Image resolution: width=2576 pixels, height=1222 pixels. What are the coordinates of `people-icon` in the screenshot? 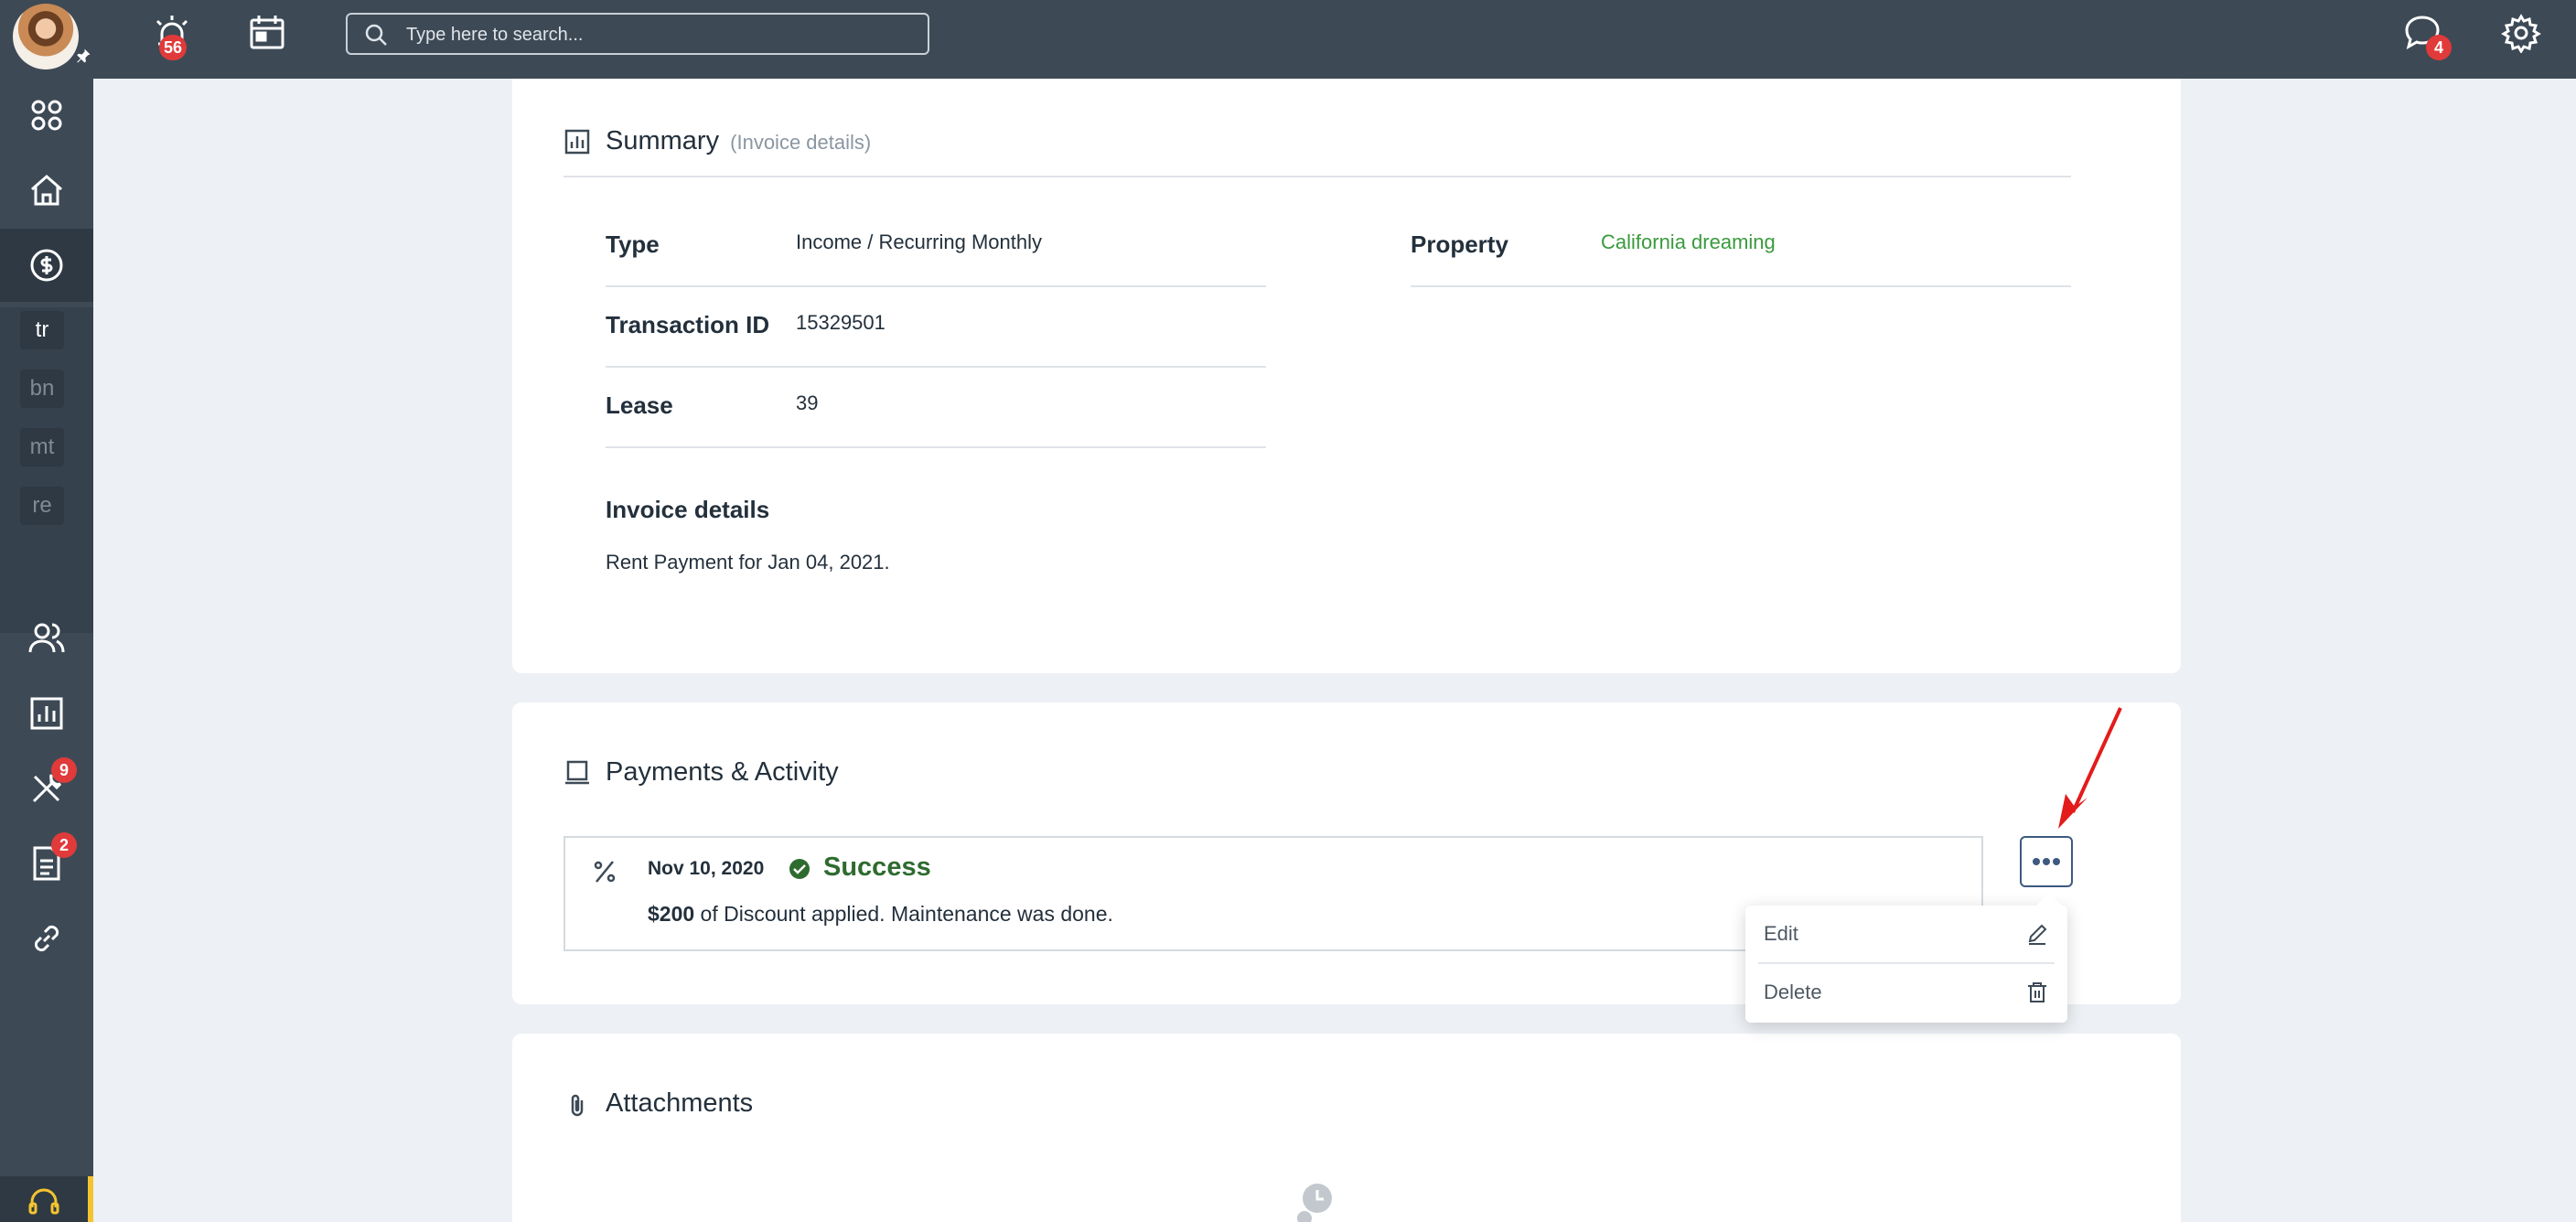 It's located at (47, 638).